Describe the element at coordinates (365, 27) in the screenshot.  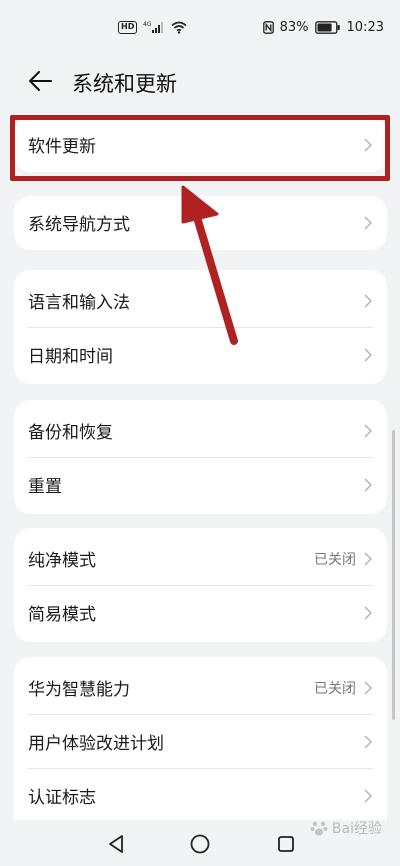
I see `clock: 10:23` at that location.